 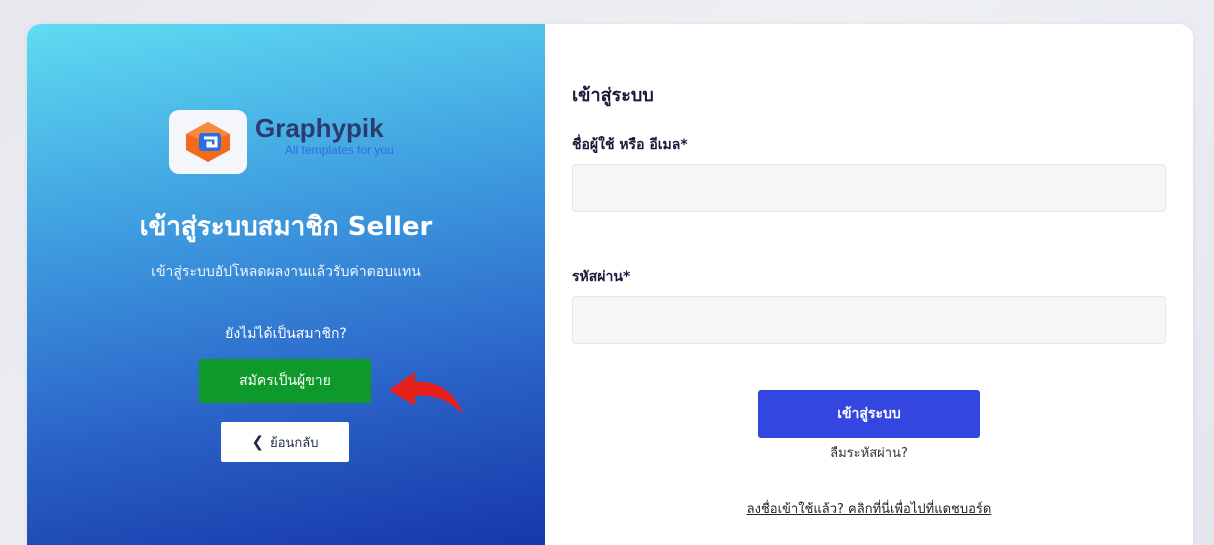 What do you see at coordinates (601, 277) in the screenshot?
I see `password-label: รหัสผ่าน*` at bounding box center [601, 277].